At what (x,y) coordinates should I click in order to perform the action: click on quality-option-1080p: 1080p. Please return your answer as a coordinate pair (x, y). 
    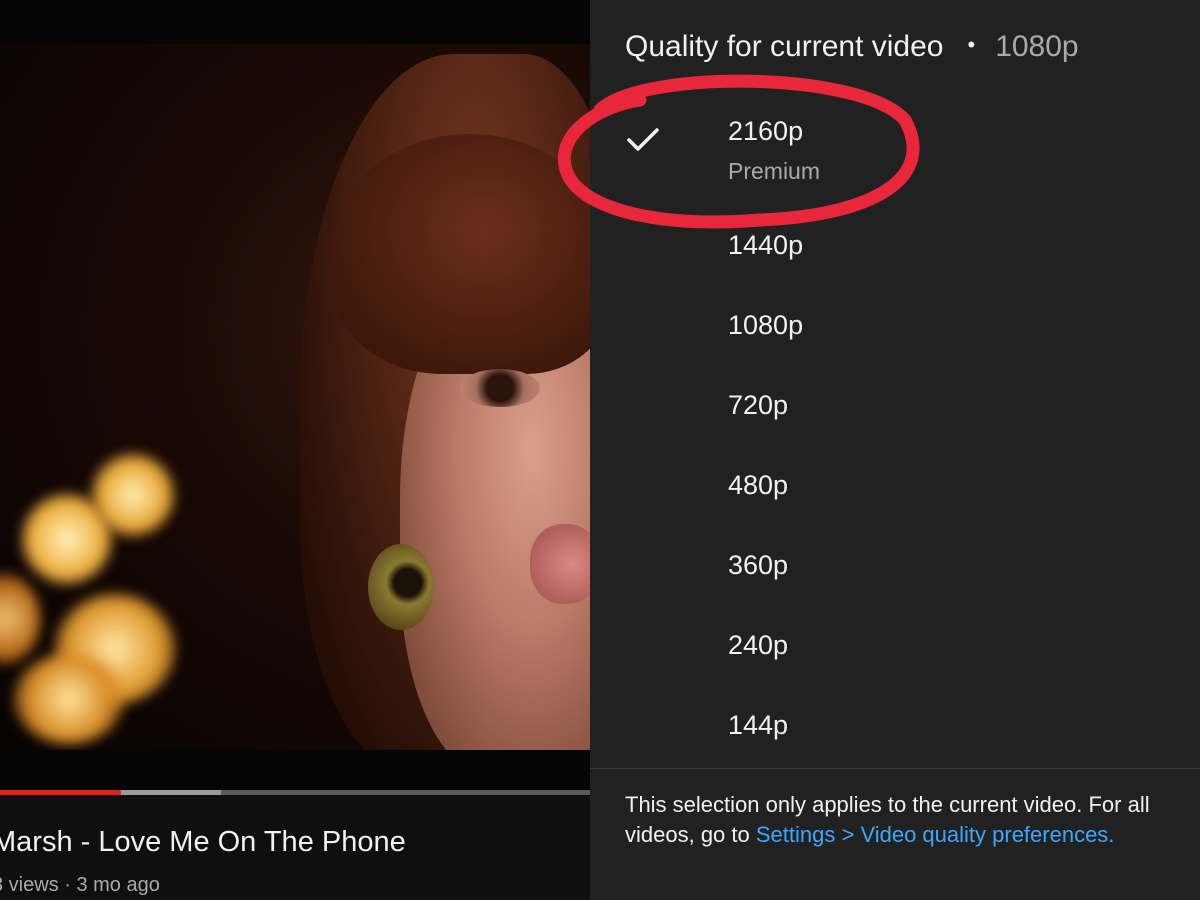
    Looking at the image, I should click on (895, 325).